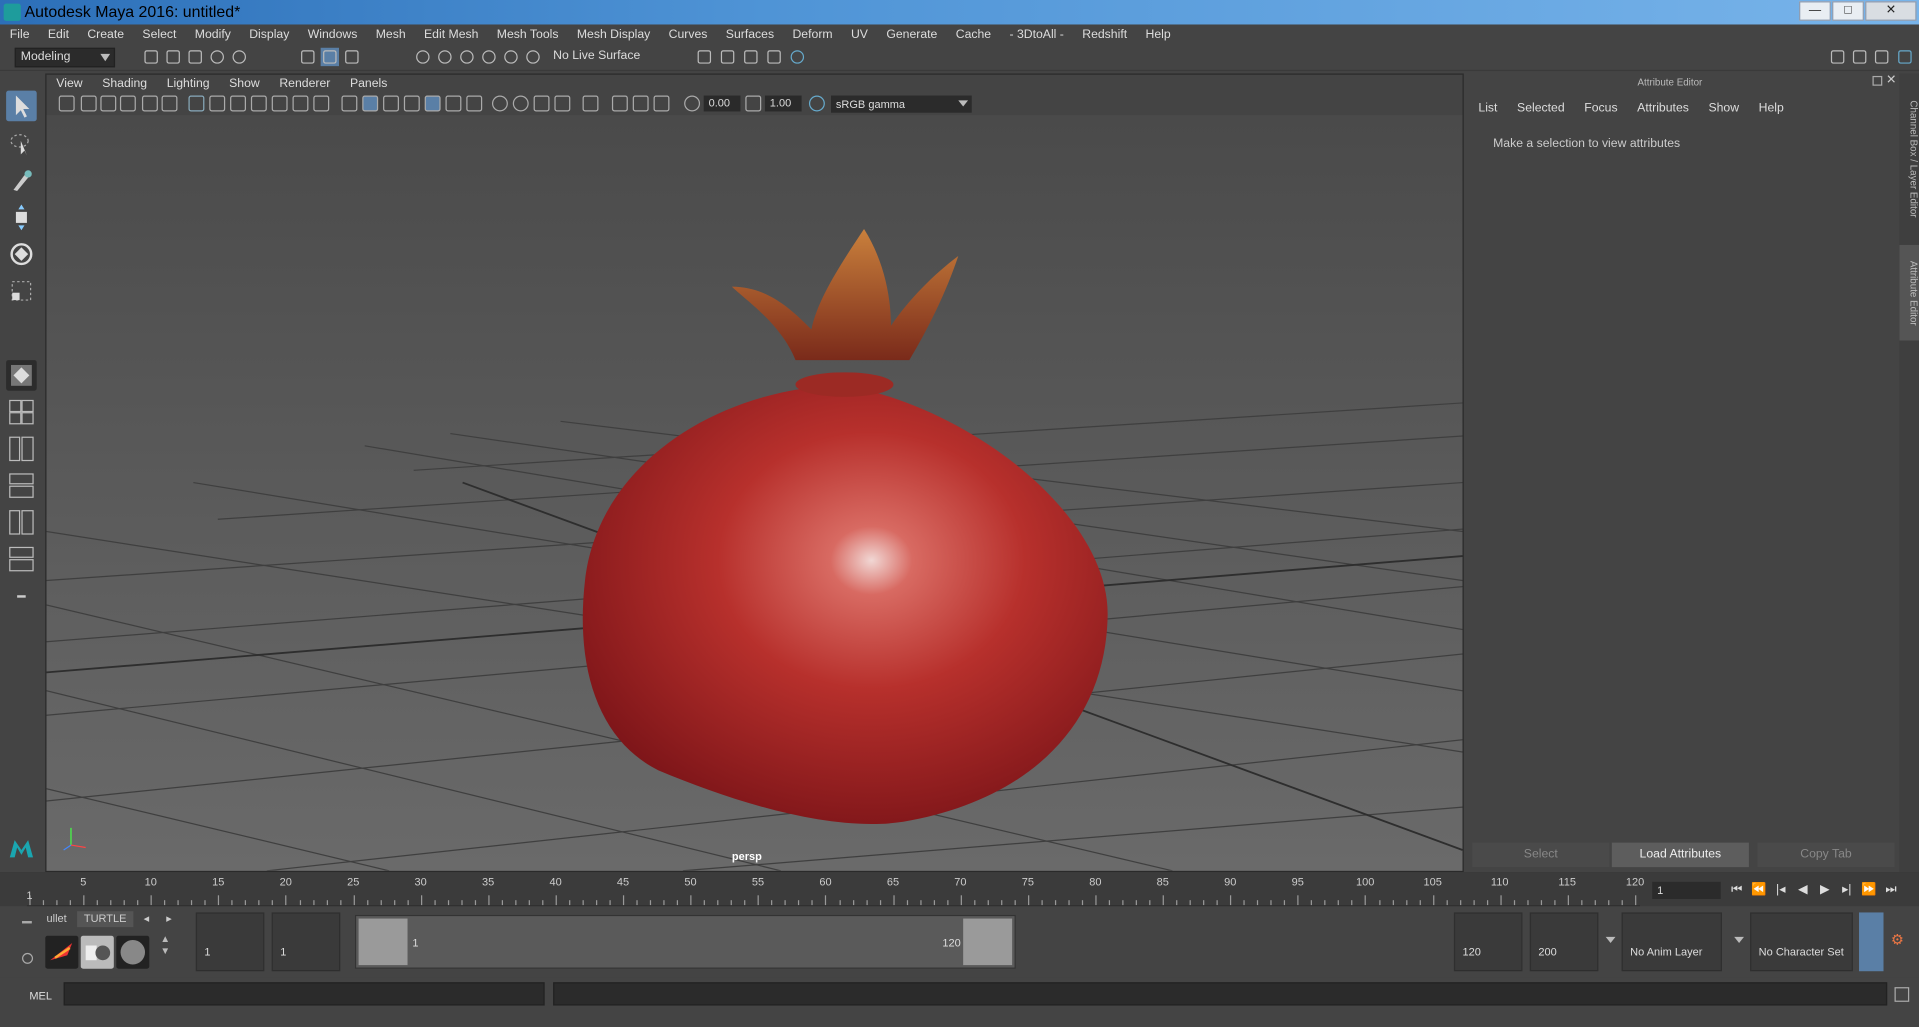 This screenshot has height=1027, width=1919. What do you see at coordinates (453, 103) in the screenshot?
I see `use-all-lights-icon` at bounding box center [453, 103].